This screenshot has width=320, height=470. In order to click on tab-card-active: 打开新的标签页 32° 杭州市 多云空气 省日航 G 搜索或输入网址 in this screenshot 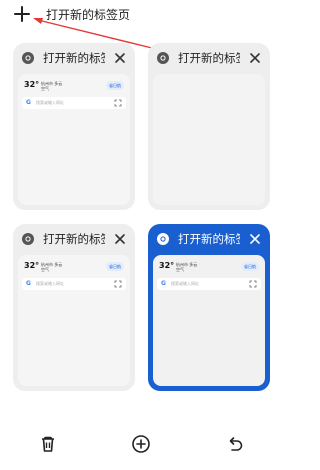, I will do `click(209, 307)`.